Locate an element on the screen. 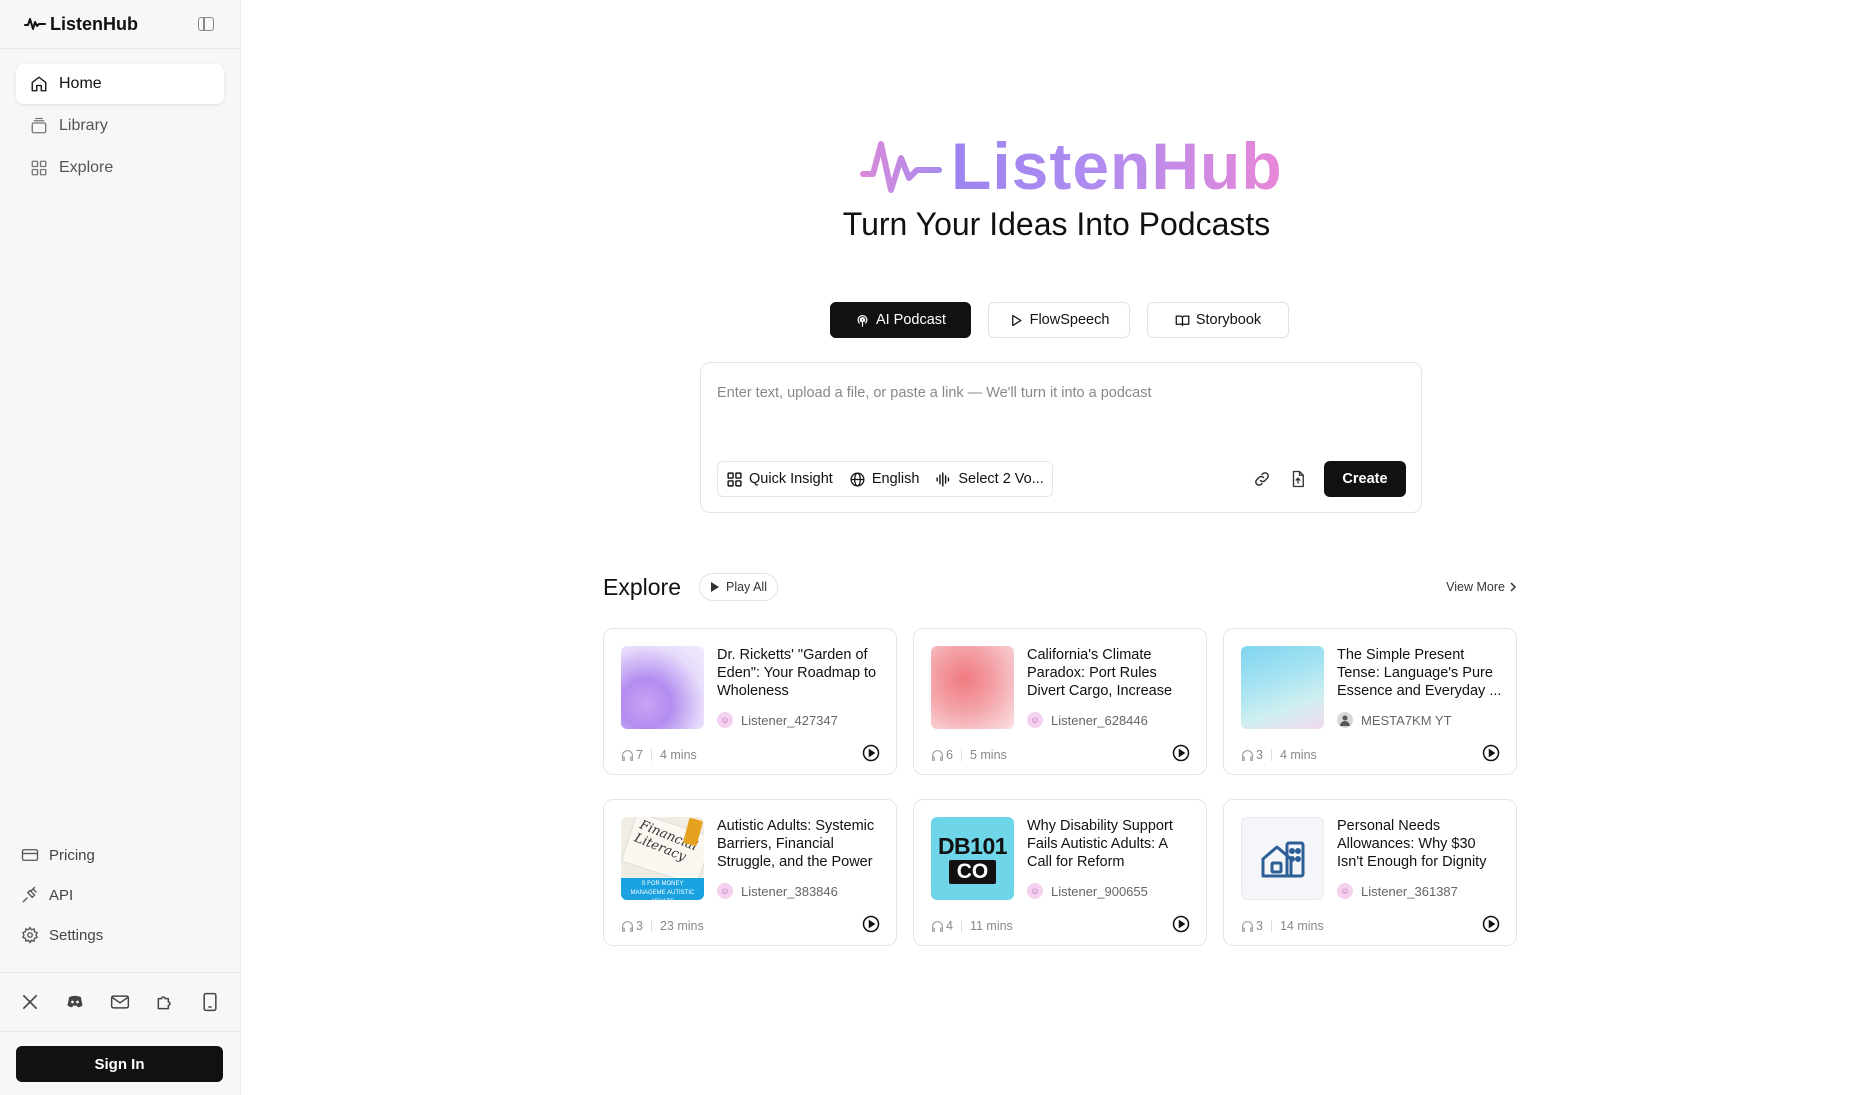 The height and width of the screenshot is (1095, 1876). puzzle-icon is located at coordinates (165, 1002).